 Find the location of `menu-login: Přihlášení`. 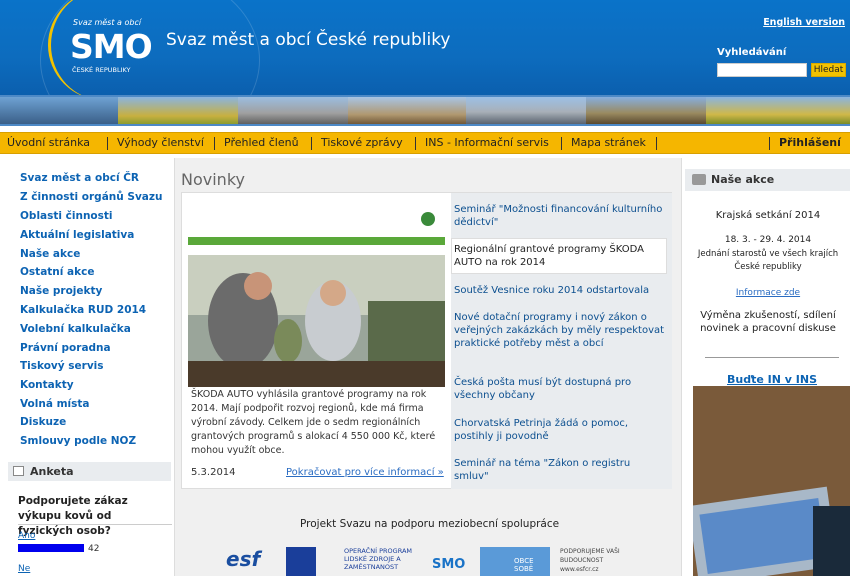

menu-login: Přihlášení is located at coordinates (810, 142).